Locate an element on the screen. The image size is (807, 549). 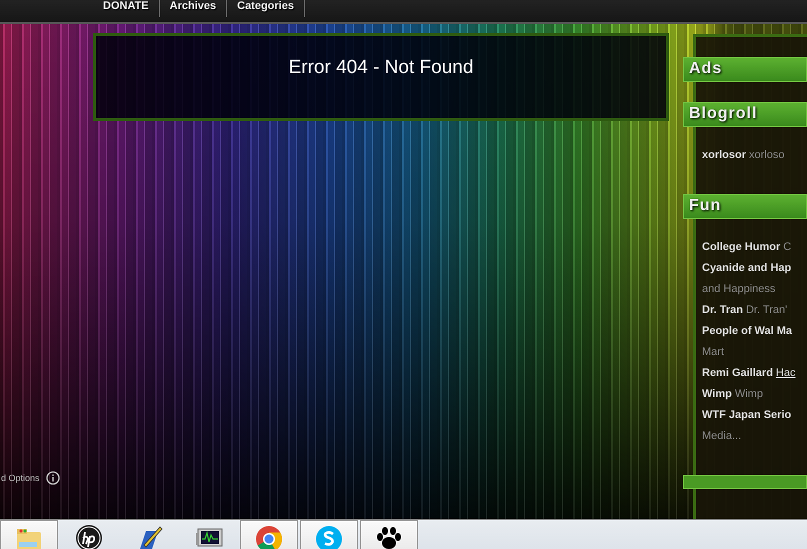
circle-logo-icon is located at coordinates (89, 536).